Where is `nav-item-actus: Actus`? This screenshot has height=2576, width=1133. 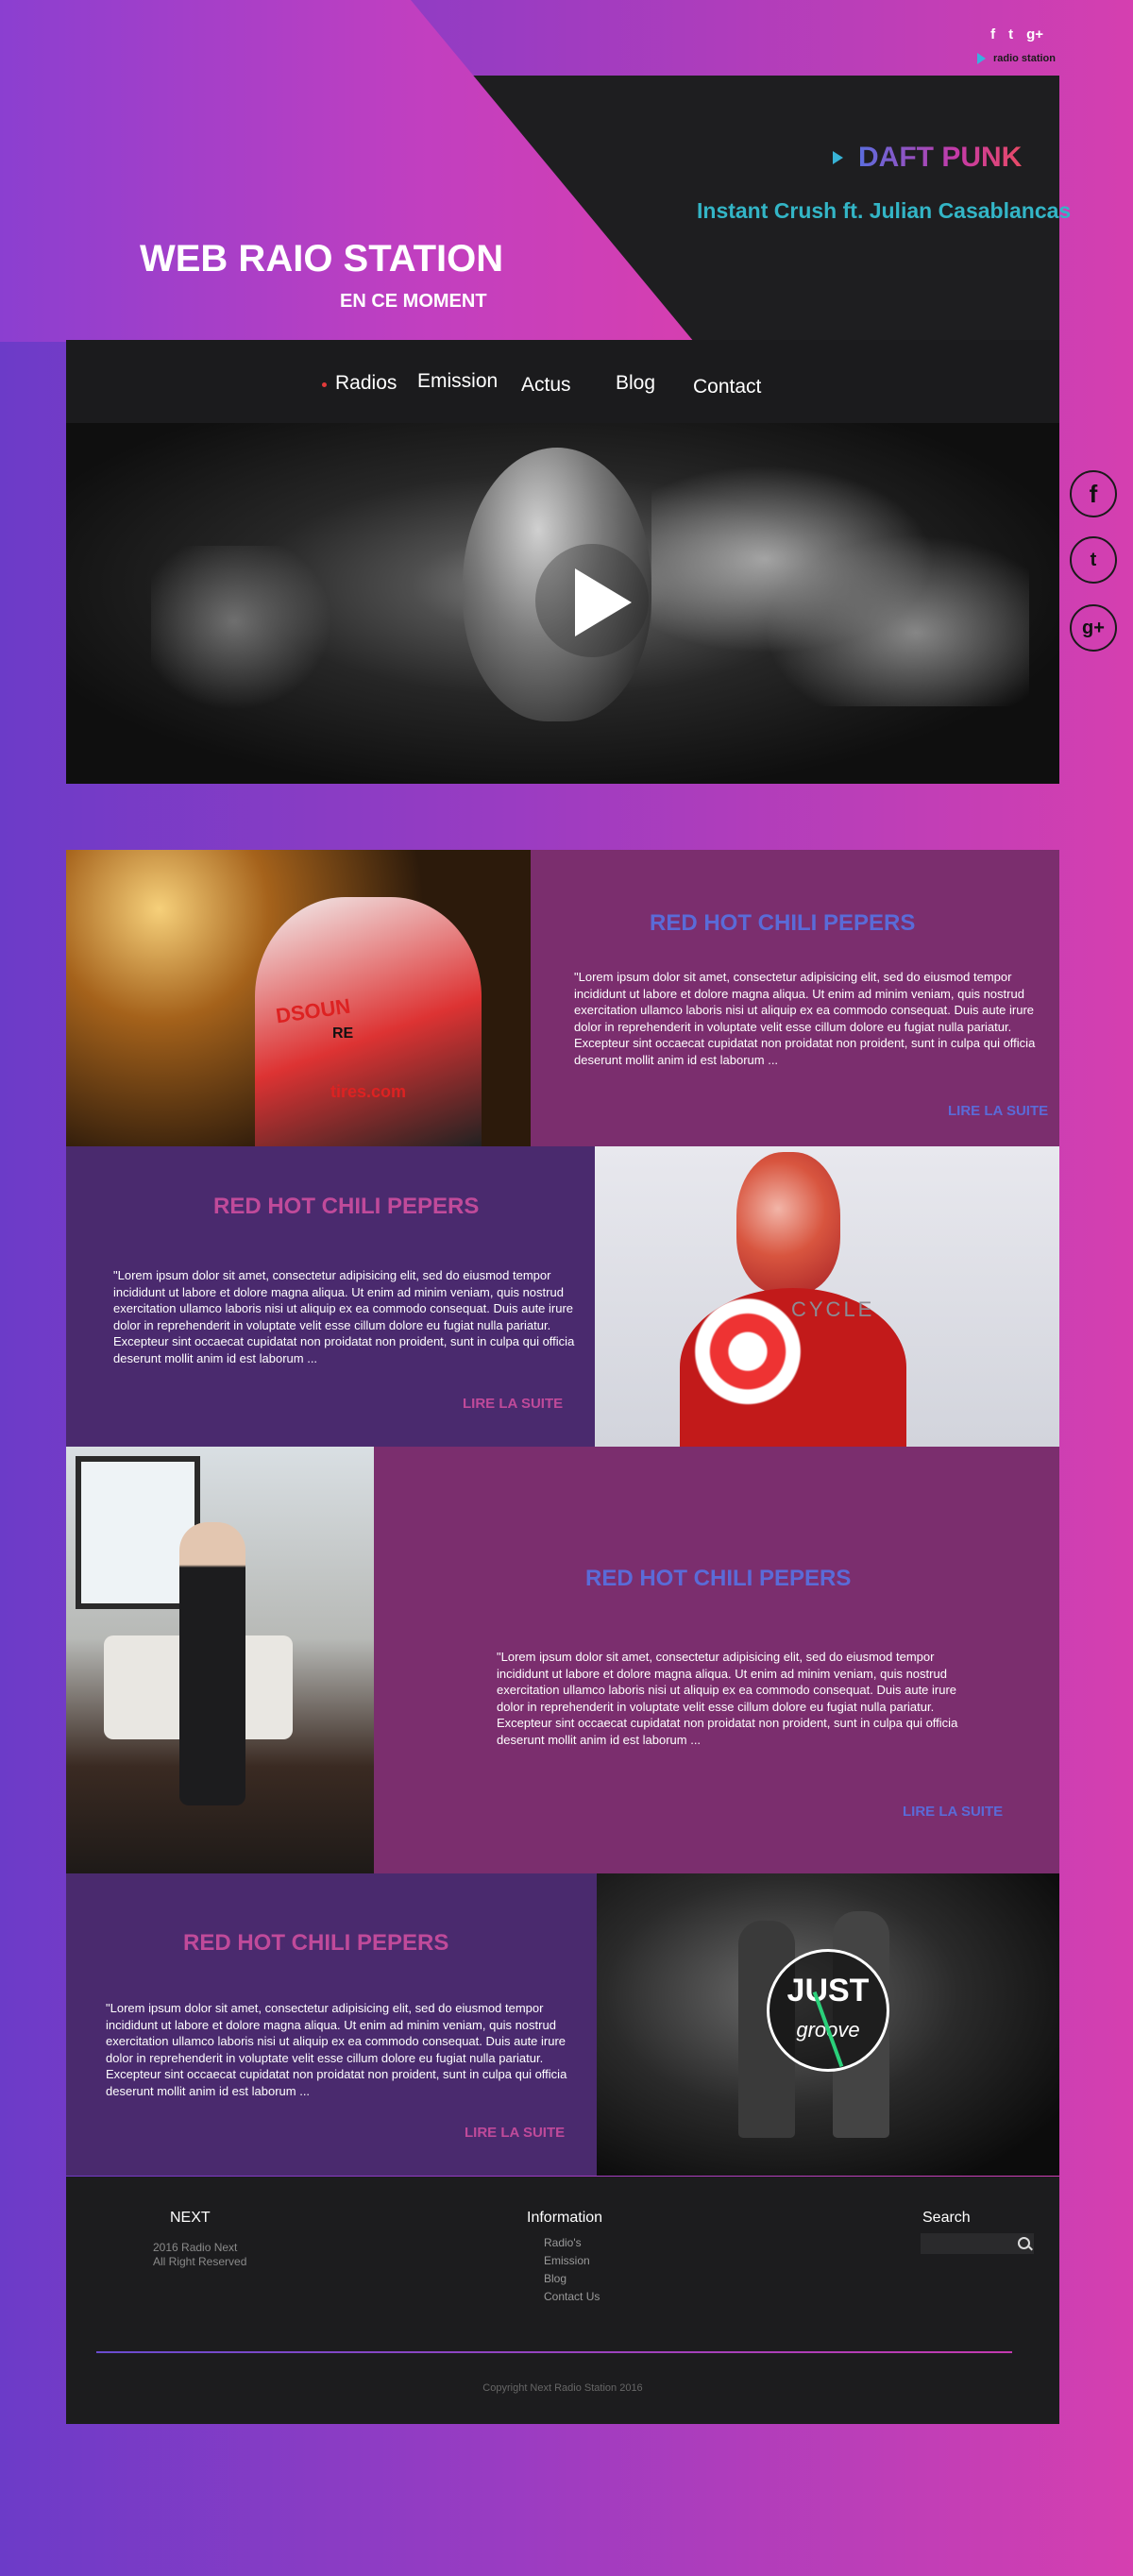
nav-item-actus: Actus is located at coordinates (546, 385).